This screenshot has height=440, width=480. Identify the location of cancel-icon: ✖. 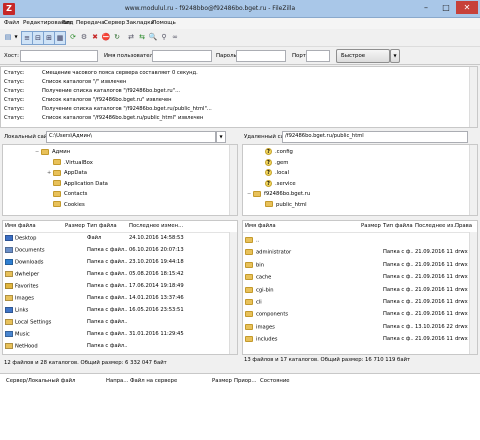
(95, 37).